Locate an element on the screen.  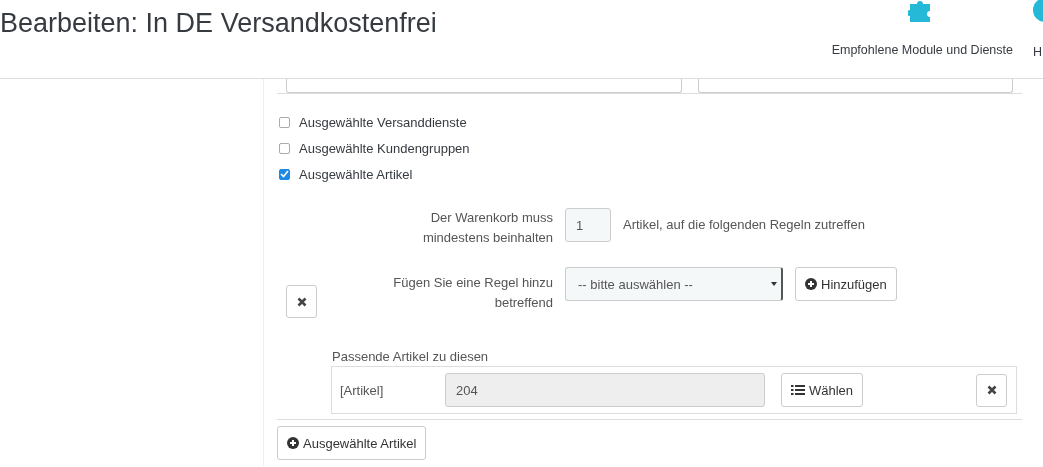
page-title: Bearbeiten: In DE Versandkostenfrei is located at coordinates (218, 23).